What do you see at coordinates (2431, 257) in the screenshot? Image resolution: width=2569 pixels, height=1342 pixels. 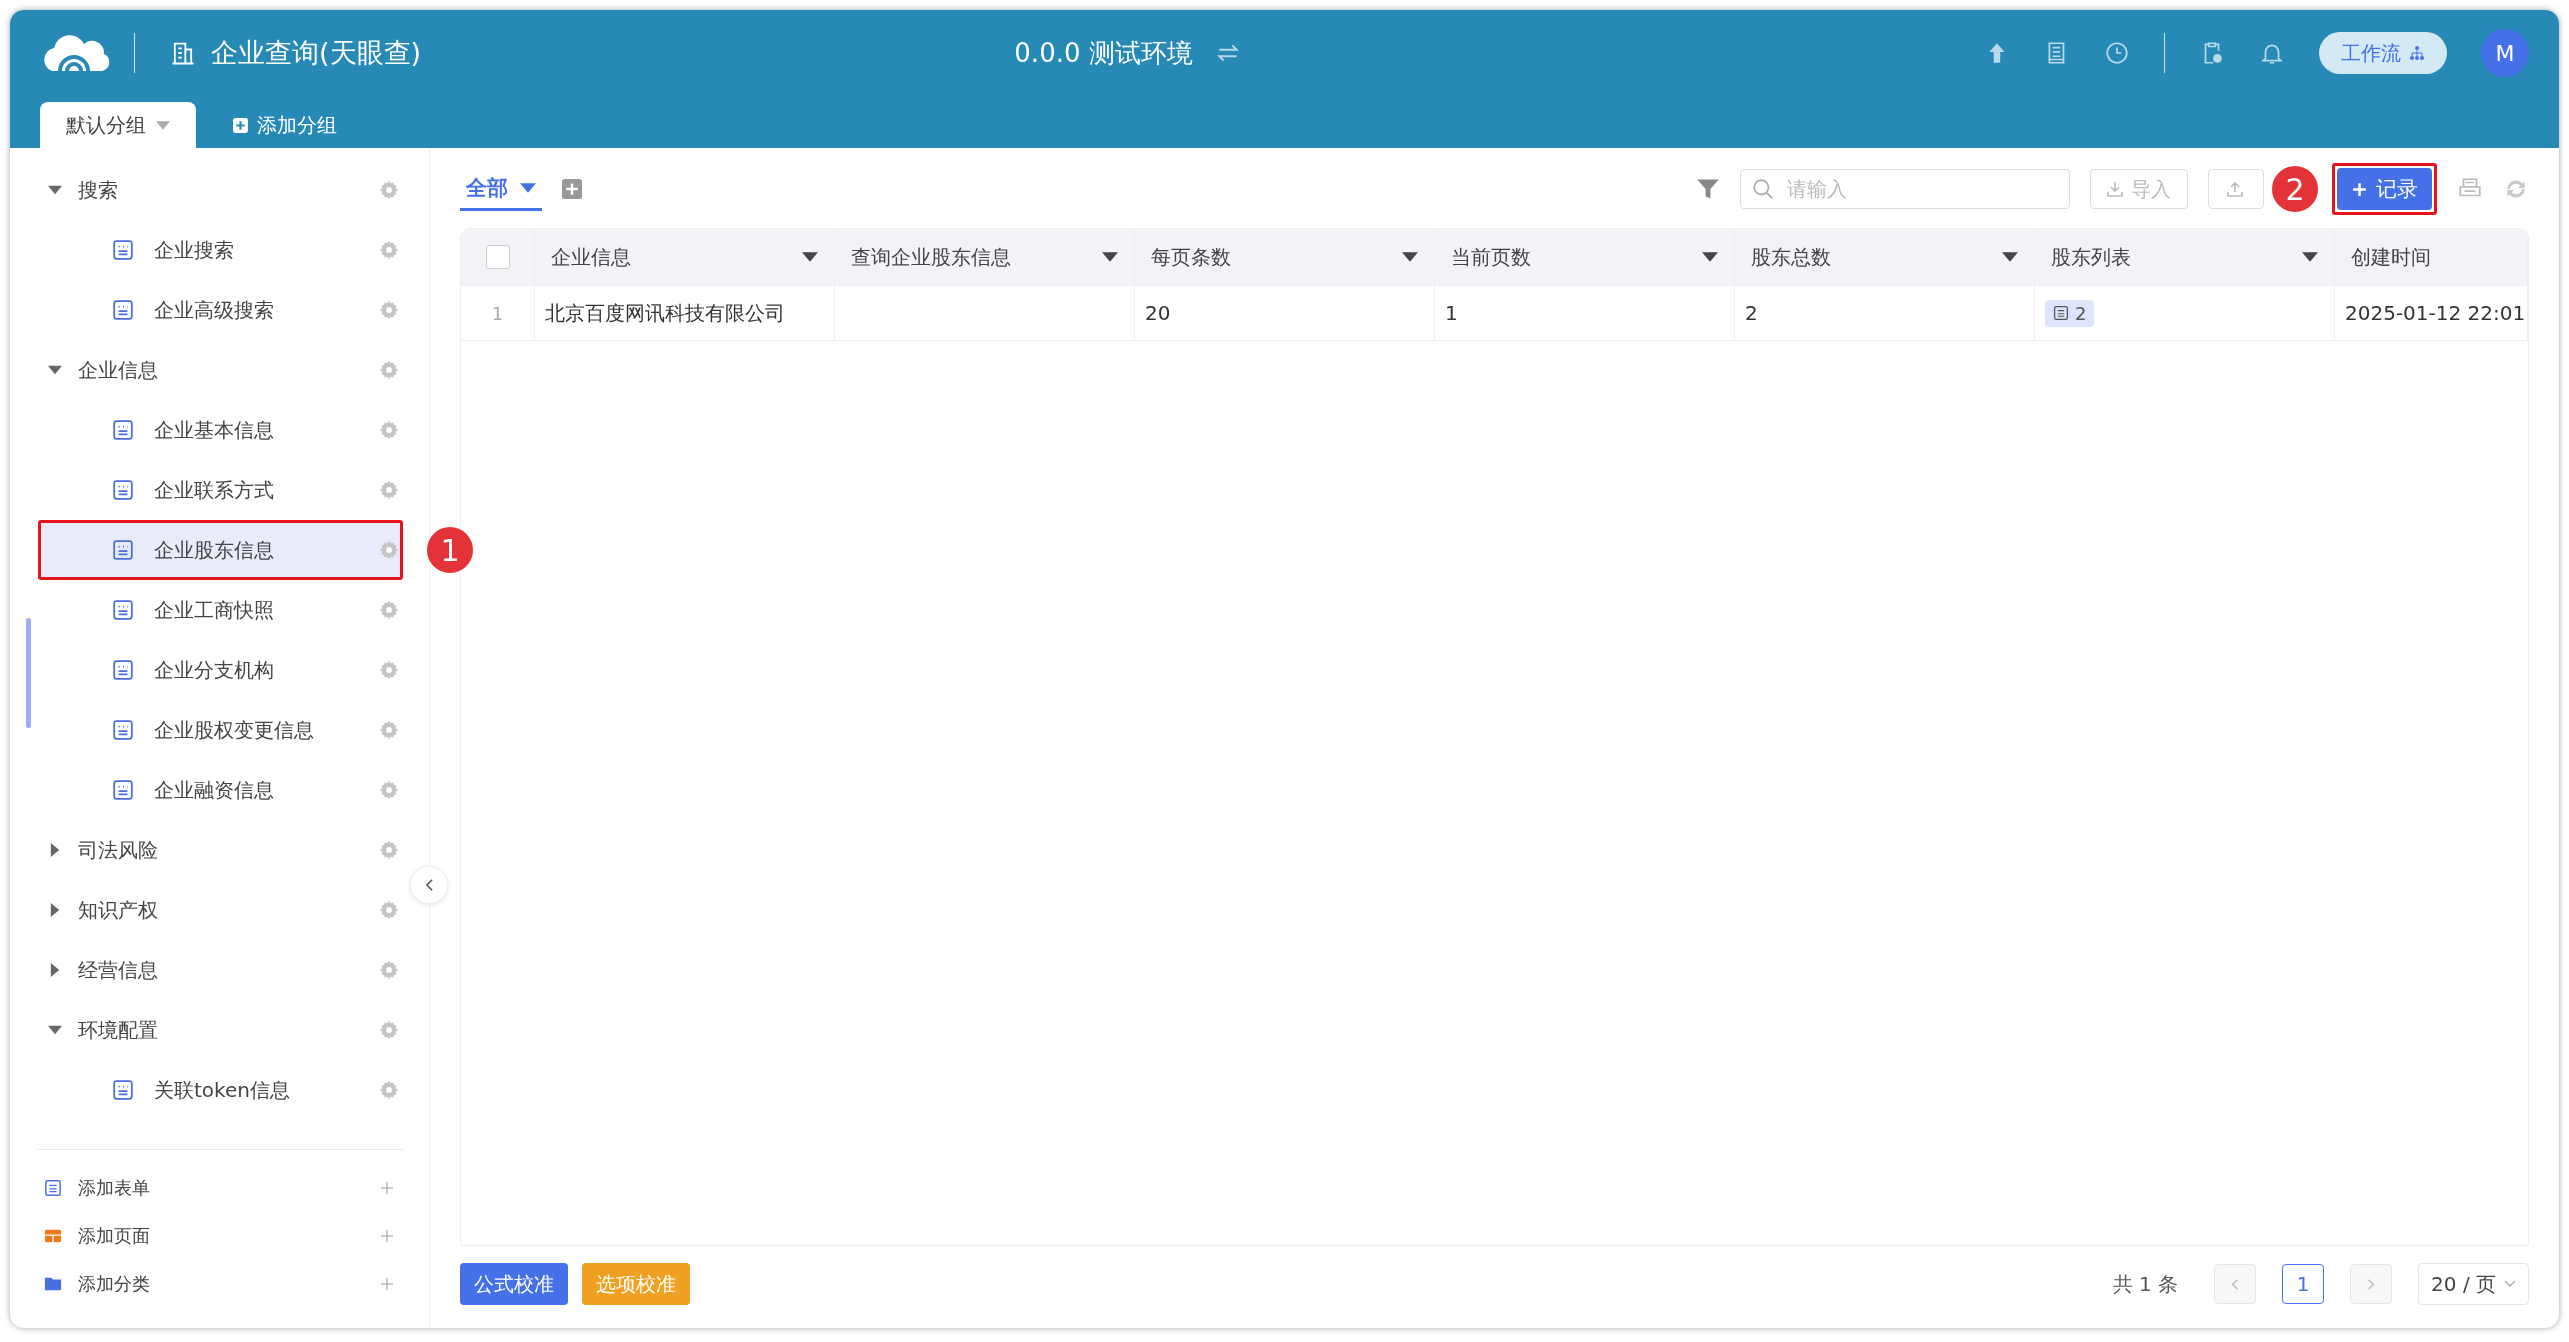 I see `column-header: 创建时间` at bounding box center [2431, 257].